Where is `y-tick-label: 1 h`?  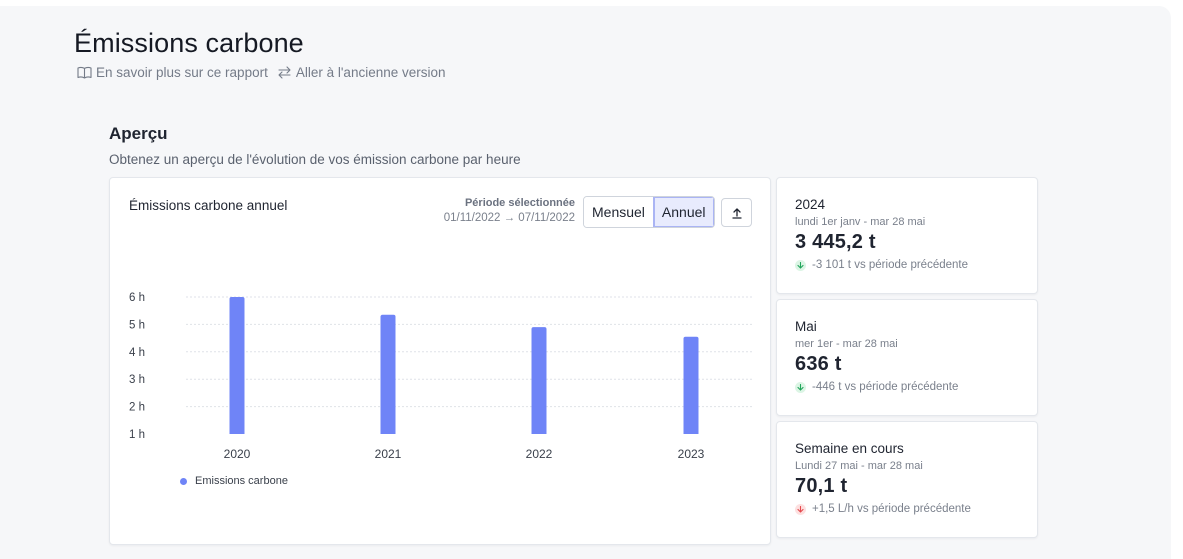
y-tick-label: 1 h is located at coordinates (137, 435).